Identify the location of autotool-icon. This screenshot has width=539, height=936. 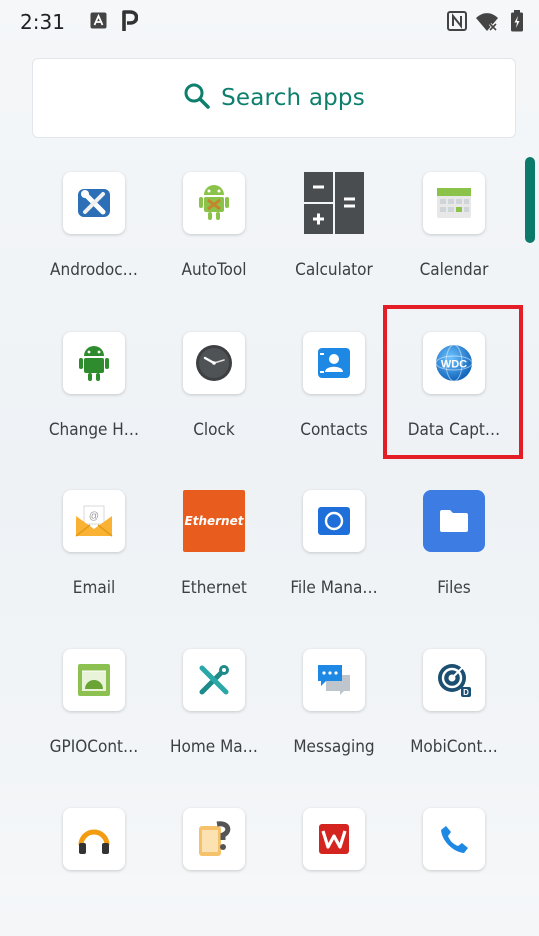
(214, 203).